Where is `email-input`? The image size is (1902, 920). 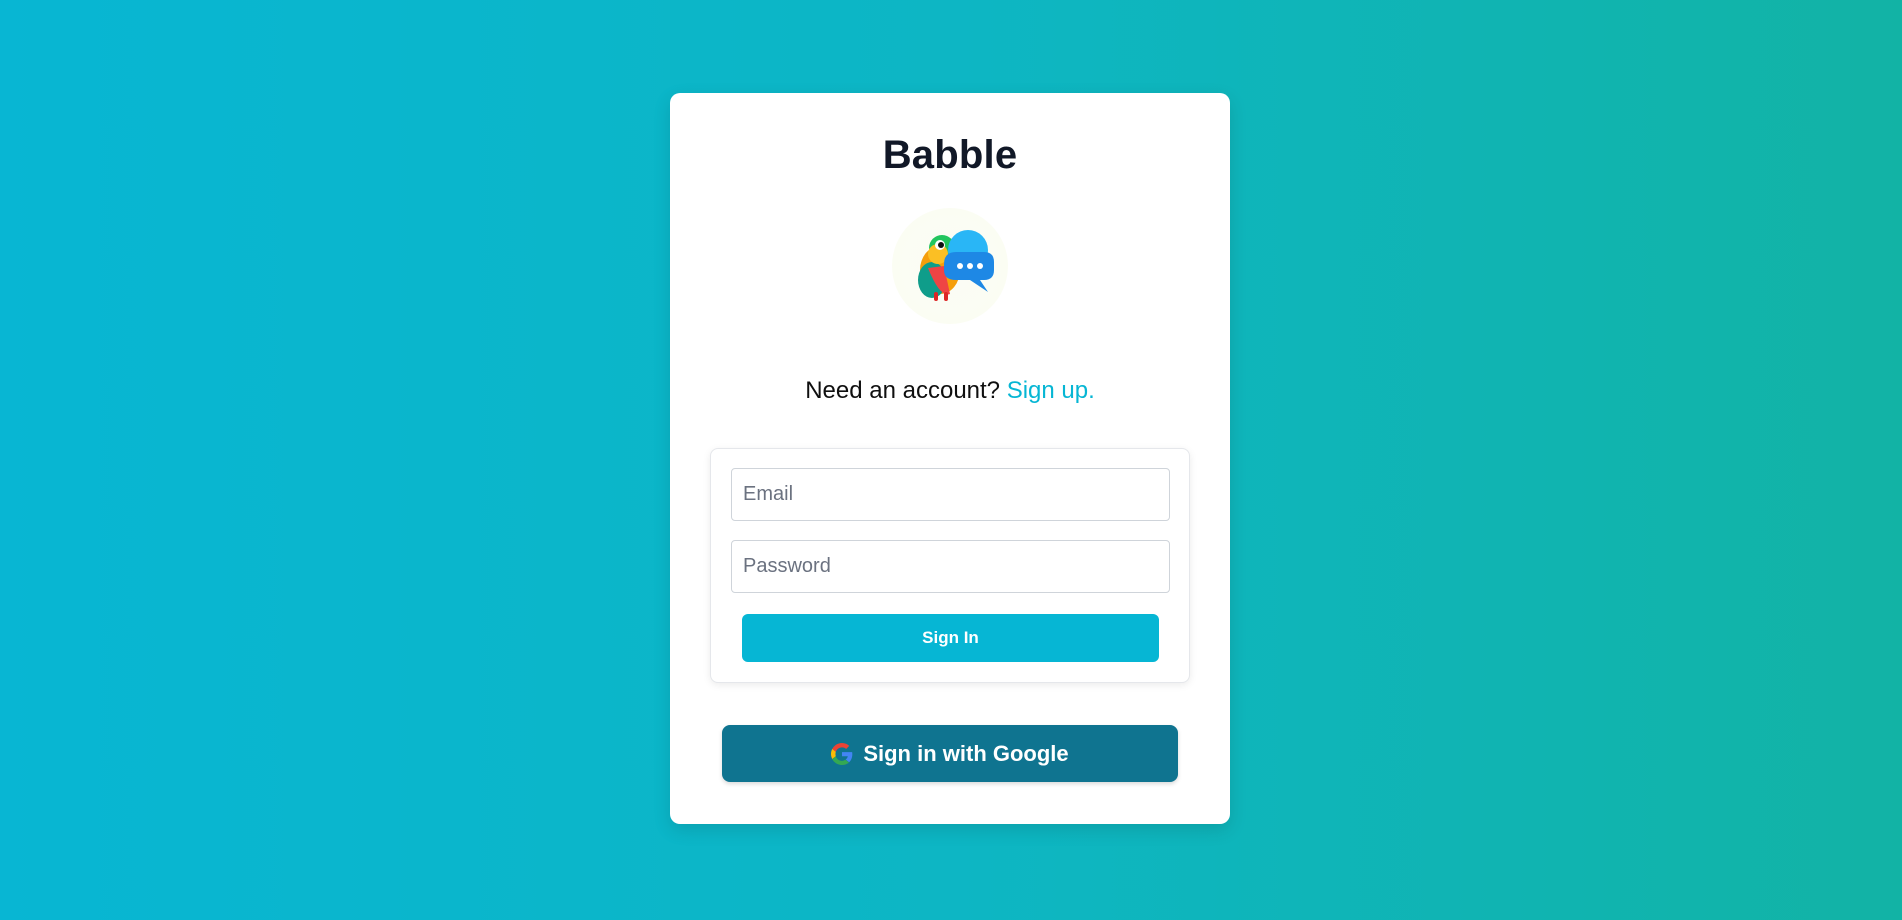 email-input is located at coordinates (950, 494).